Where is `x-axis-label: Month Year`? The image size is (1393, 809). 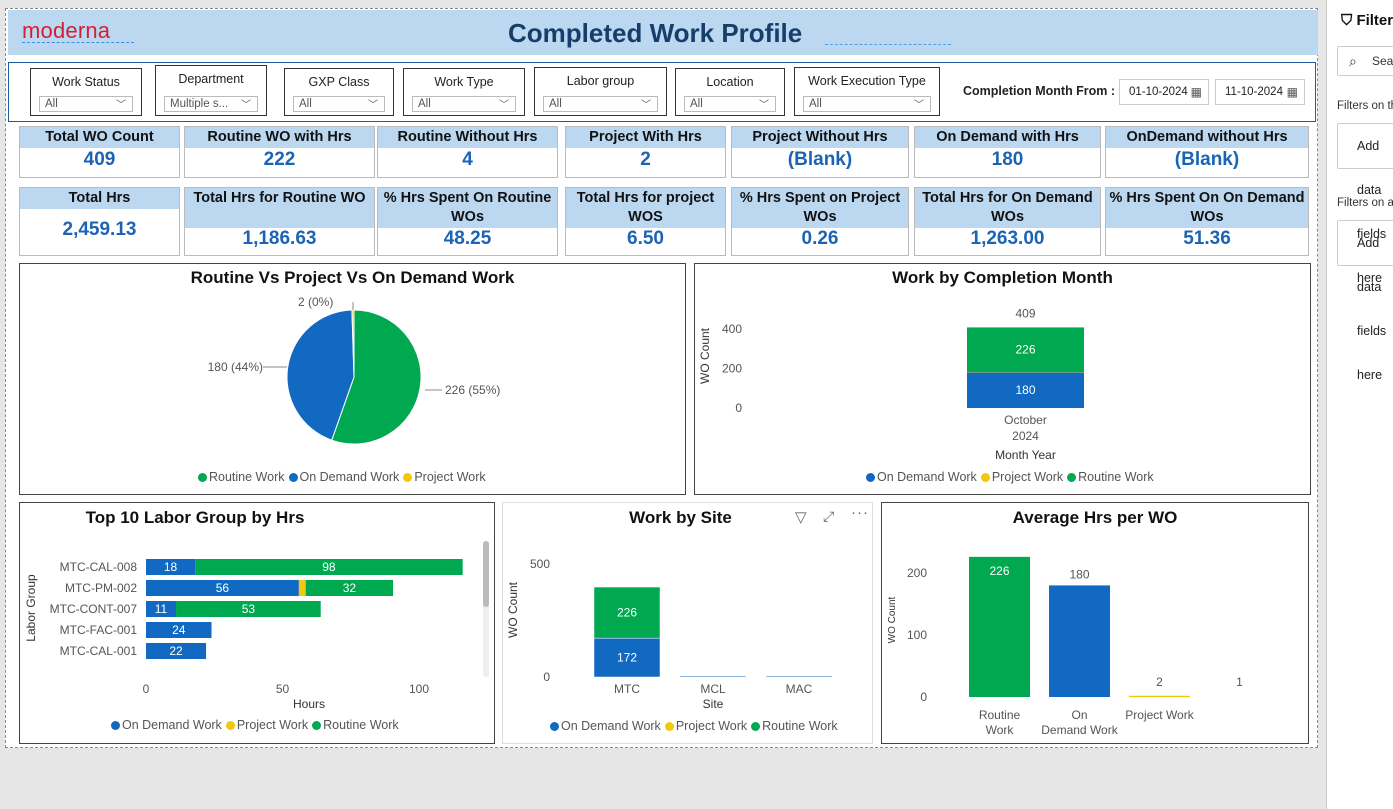 x-axis-label: Month Year is located at coordinates (1025, 455).